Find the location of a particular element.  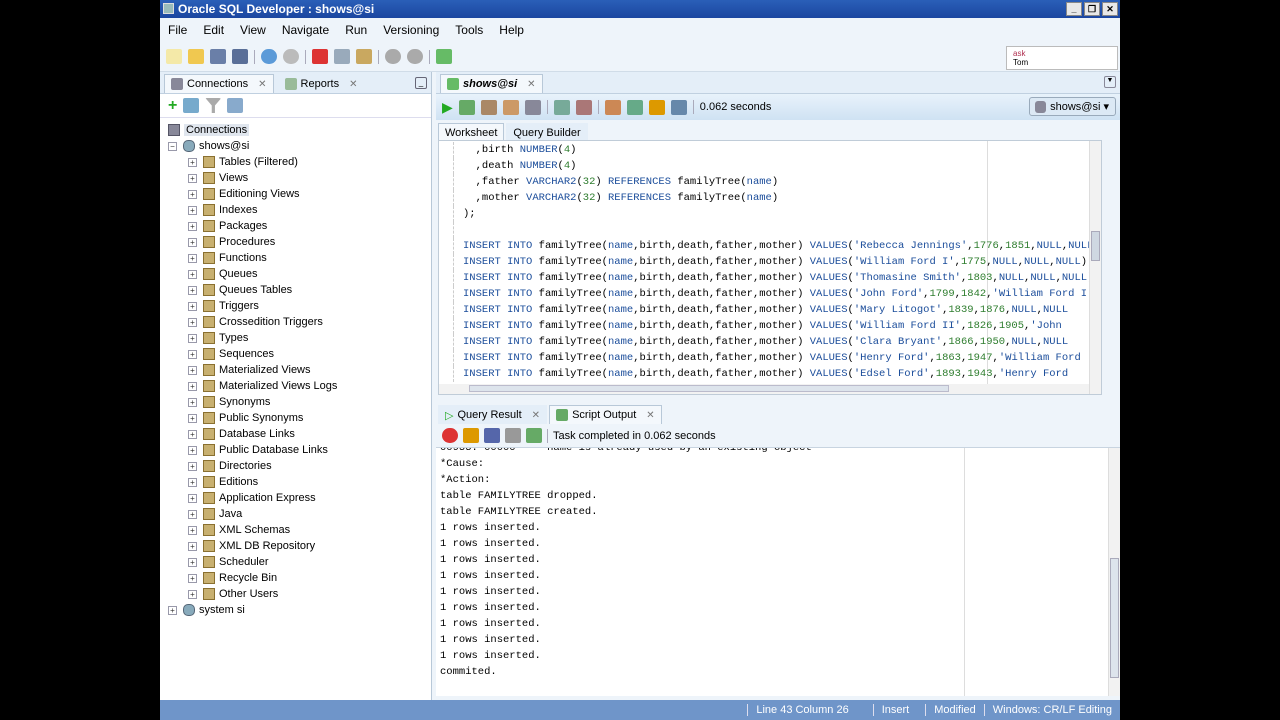

tree-item: + Types is located at coordinates (295, 338).